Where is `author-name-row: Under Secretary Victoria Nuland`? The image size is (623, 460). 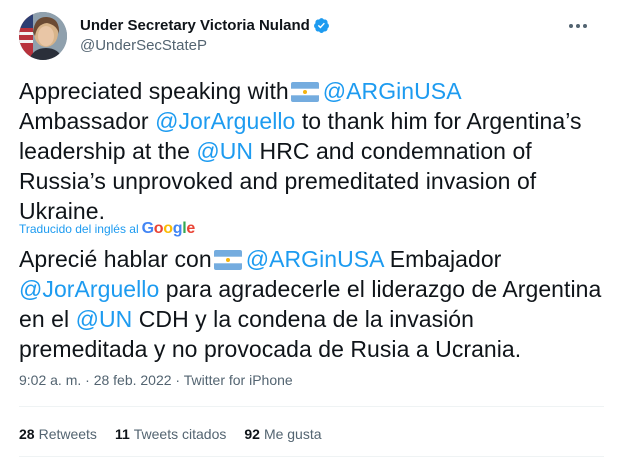
author-name-row: Under Secretary Victoria Nuland is located at coordinates (205, 25).